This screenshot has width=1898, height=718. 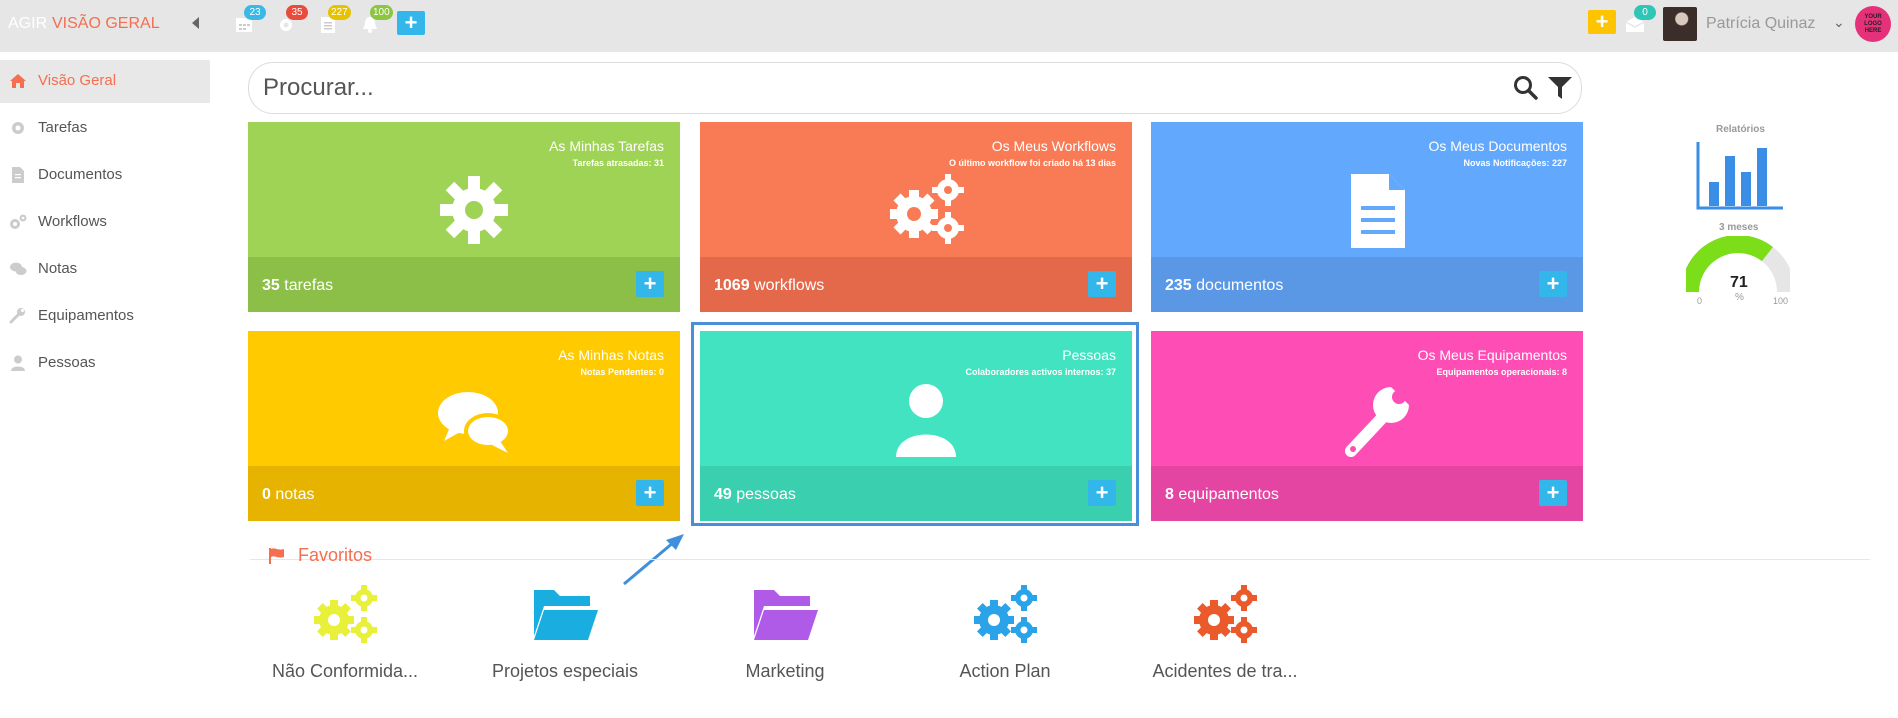 I want to click on sidebar-item-label: Workflows, so click(x=72, y=221).